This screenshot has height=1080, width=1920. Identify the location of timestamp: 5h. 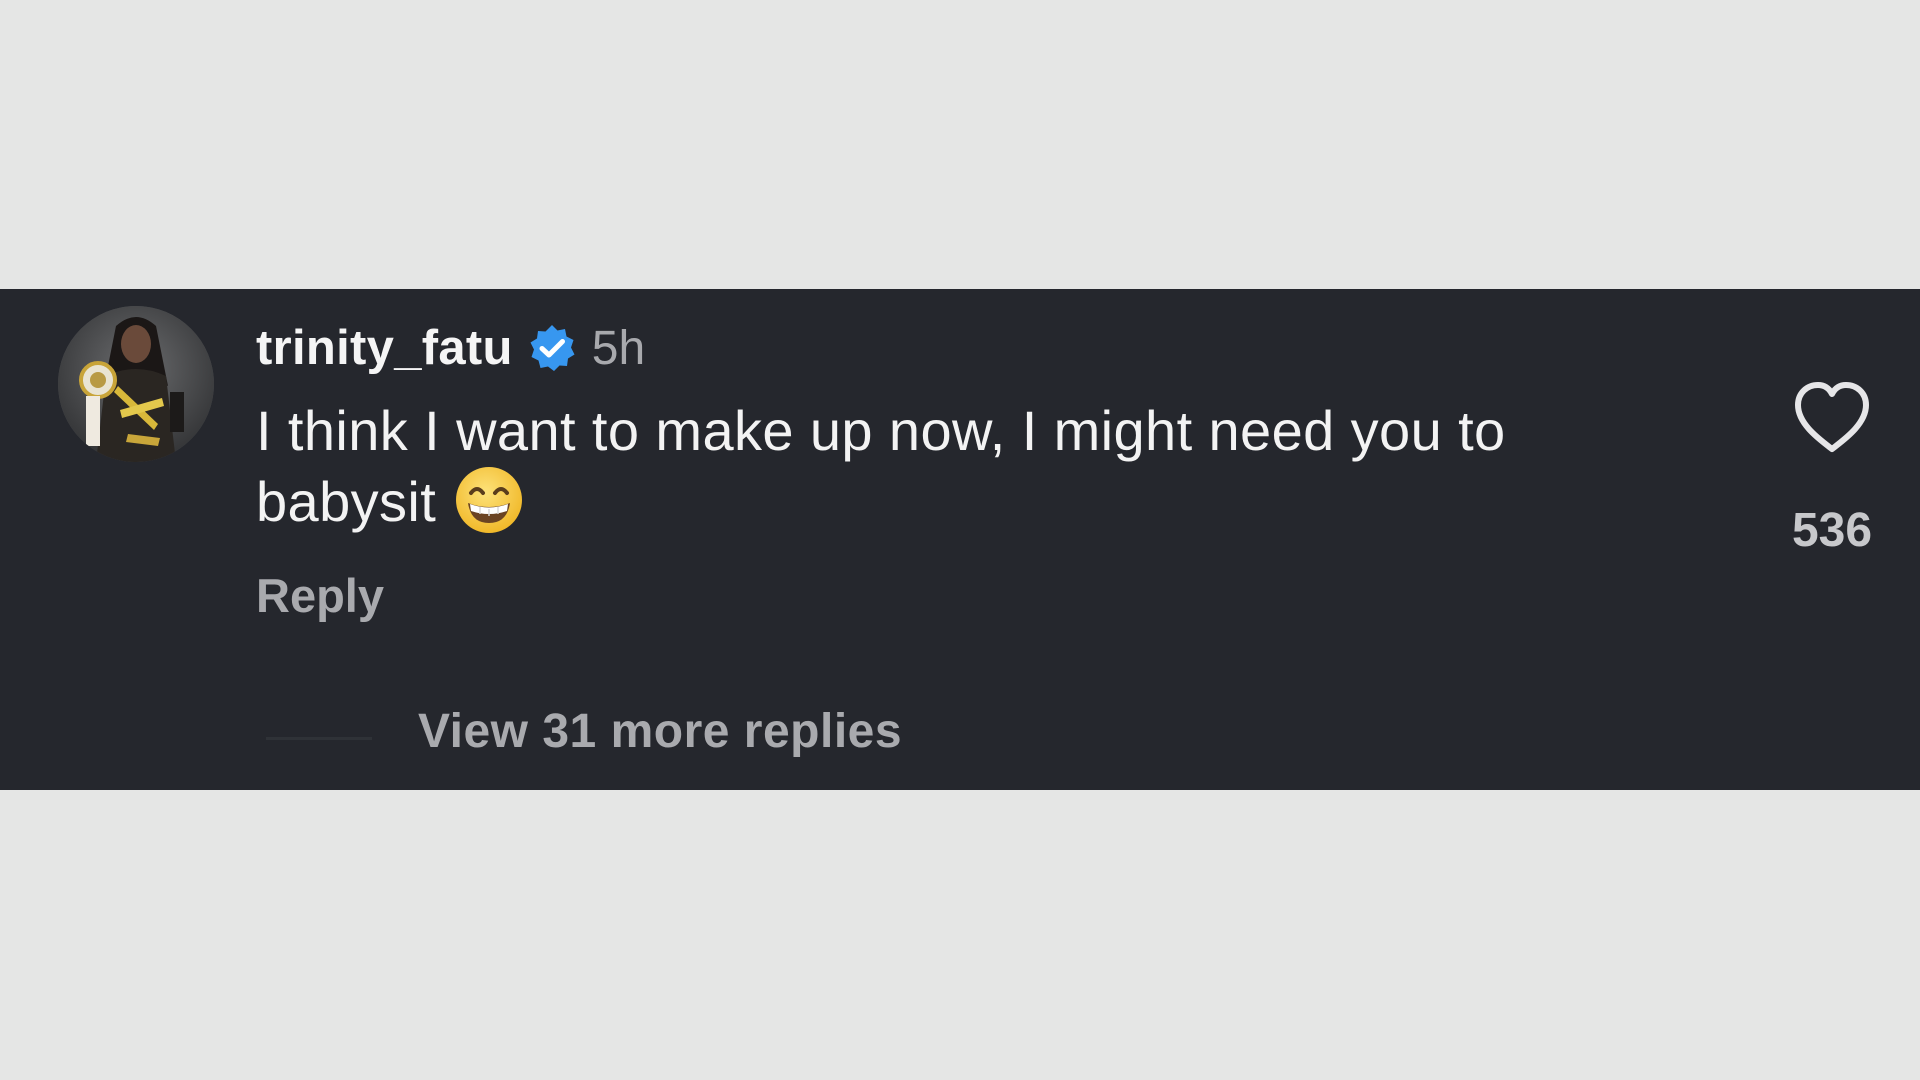
(618, 348).